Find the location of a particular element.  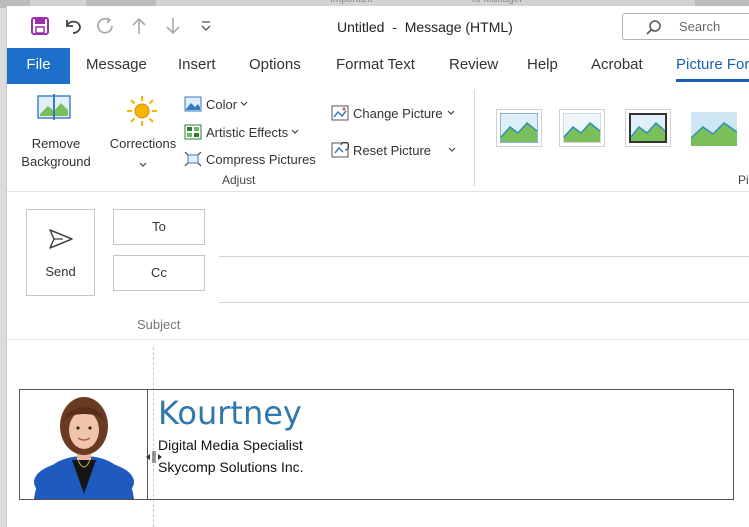

signature-title: Digital Media Specialist is located at coordinates (230, 445).